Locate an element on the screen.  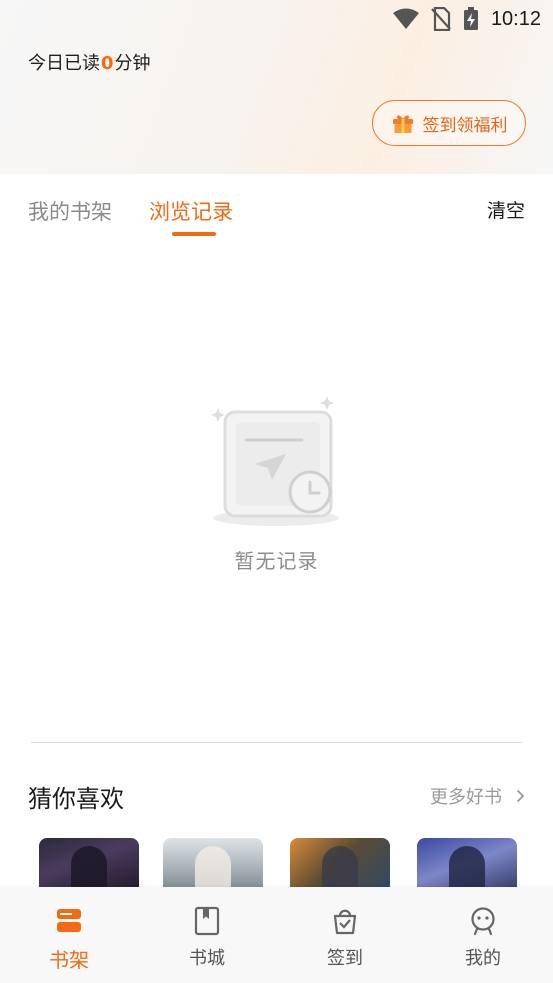
reading-minutes-value: 0 is located at coordinates (107, 63).